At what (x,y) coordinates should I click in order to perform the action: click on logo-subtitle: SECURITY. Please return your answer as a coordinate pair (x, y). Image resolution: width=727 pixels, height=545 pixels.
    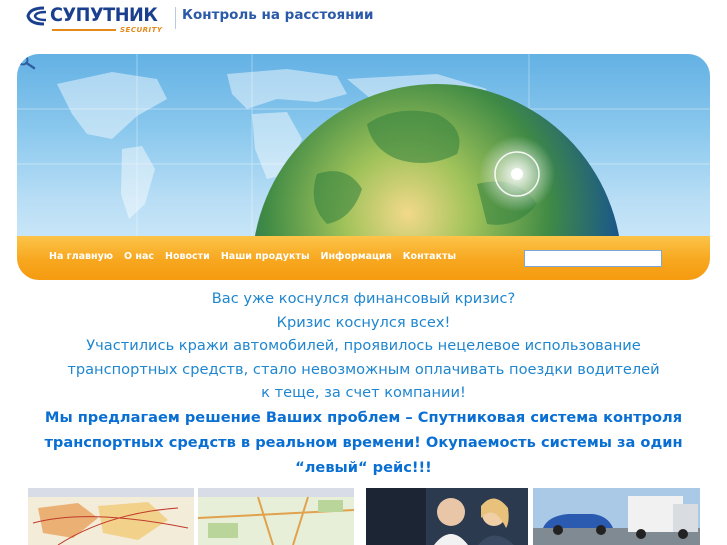
    Looking at the image, I should click on (141, 30).